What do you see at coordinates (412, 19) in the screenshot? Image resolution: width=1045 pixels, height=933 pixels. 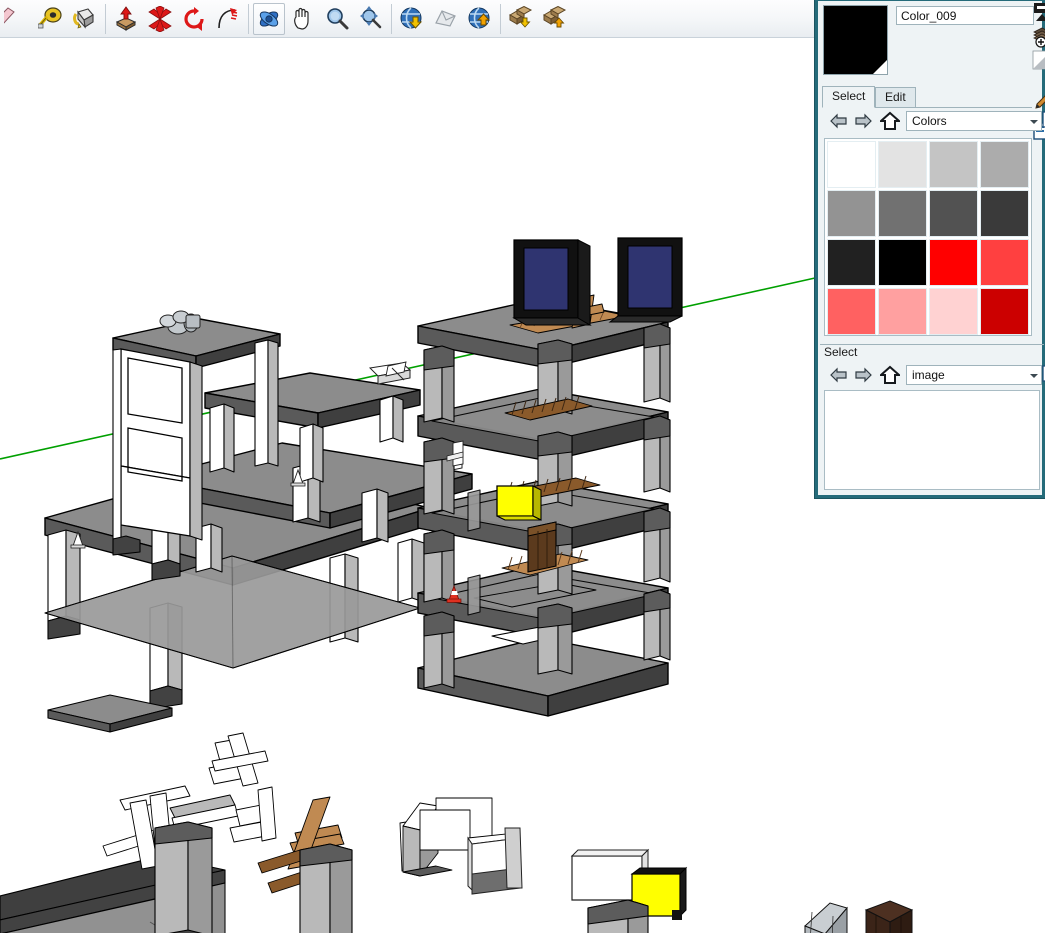 I see `globe-download-icon` at bounding box center [412, 19].